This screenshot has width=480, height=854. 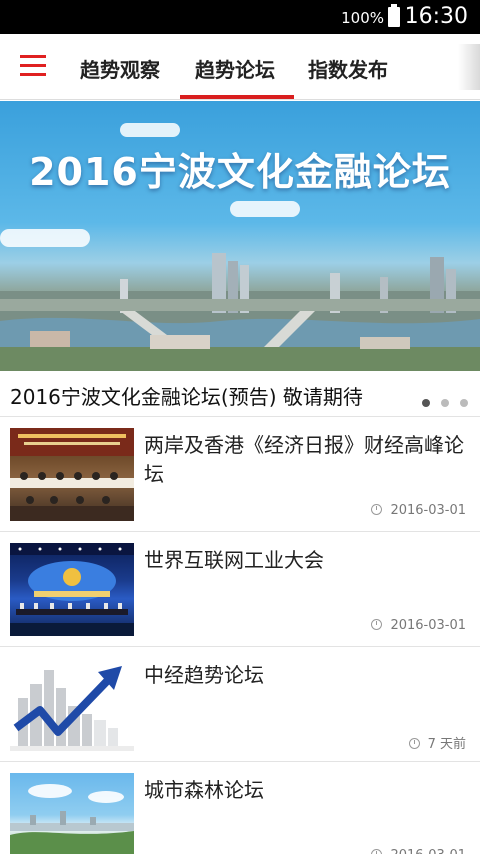 I want to click on list-item: 两岸及香港《经济日报》财经高峰论坛 2016-03-01, so click(x=240, y=474).